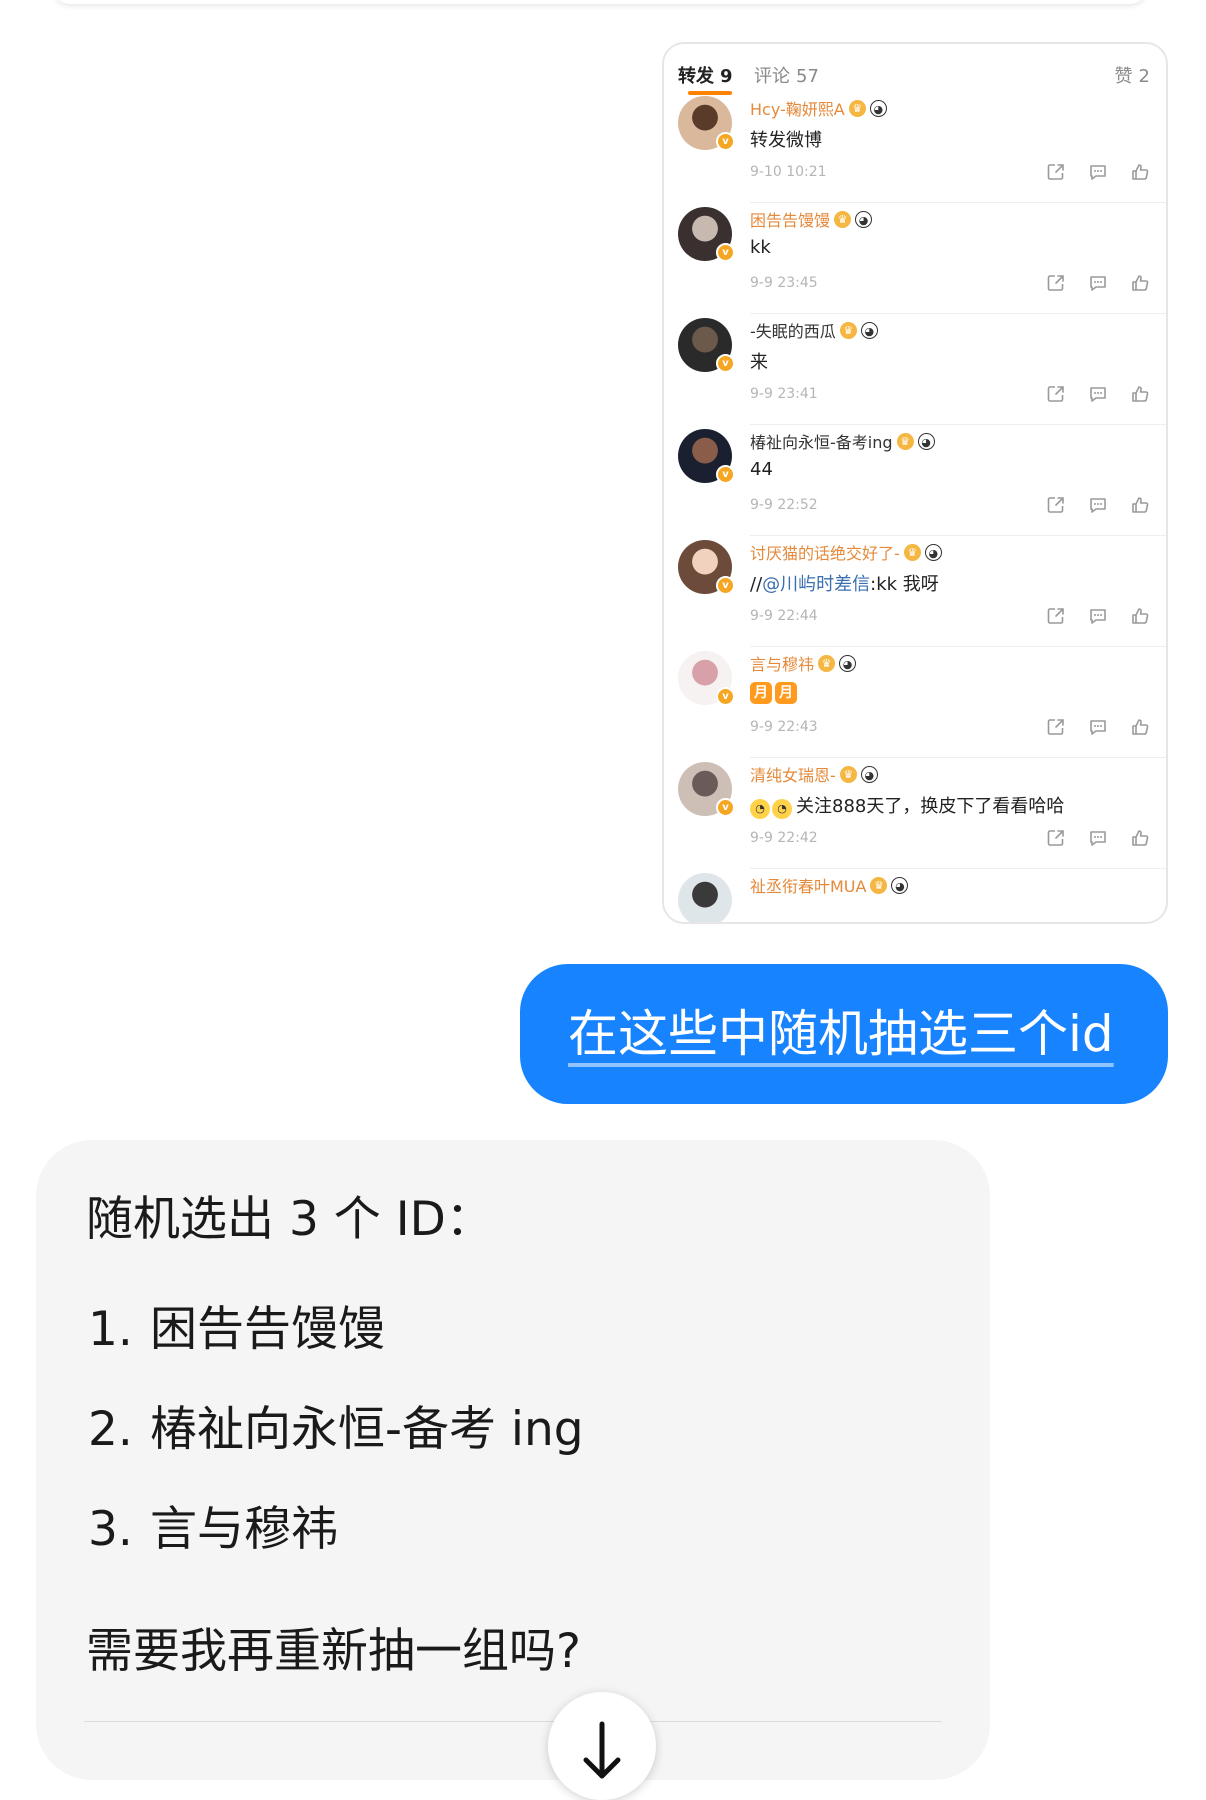  What do you see at coordinates (267, 1329) in the screenshot?
I see `result-id: 困告告馒馒` at bounding box center [267, 1329].